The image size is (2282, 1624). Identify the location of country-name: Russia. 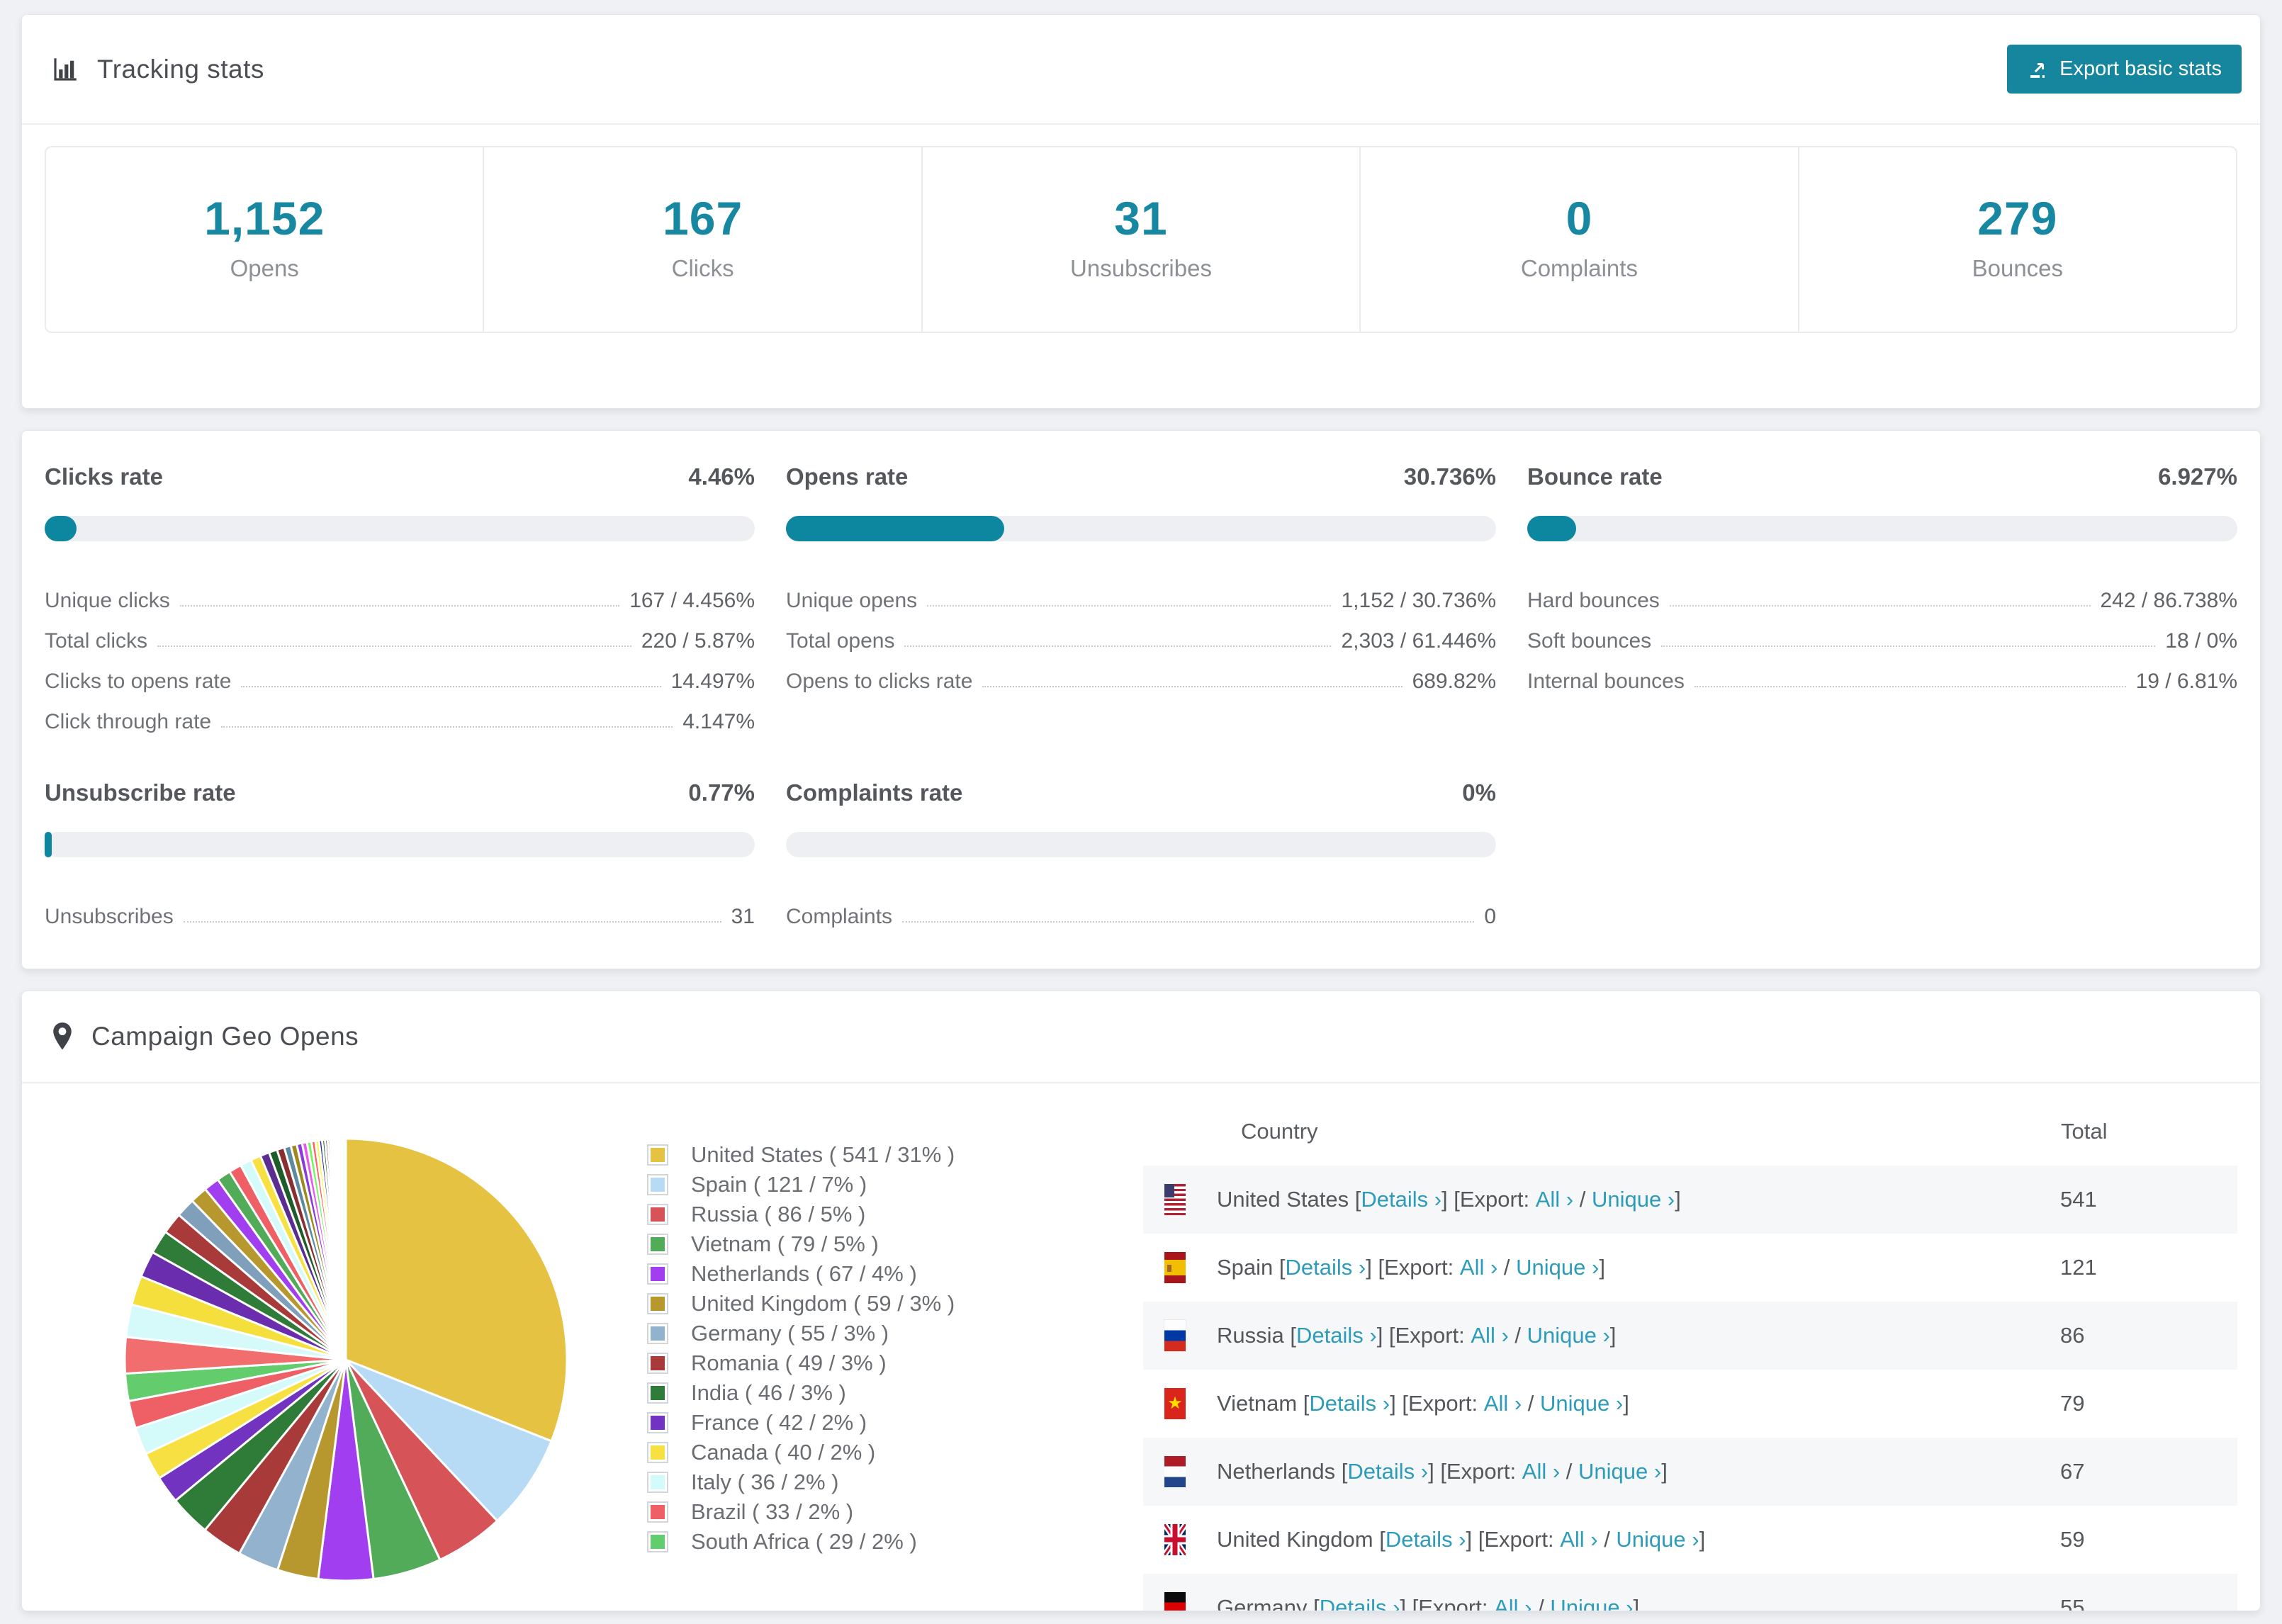
(1251, 1336).